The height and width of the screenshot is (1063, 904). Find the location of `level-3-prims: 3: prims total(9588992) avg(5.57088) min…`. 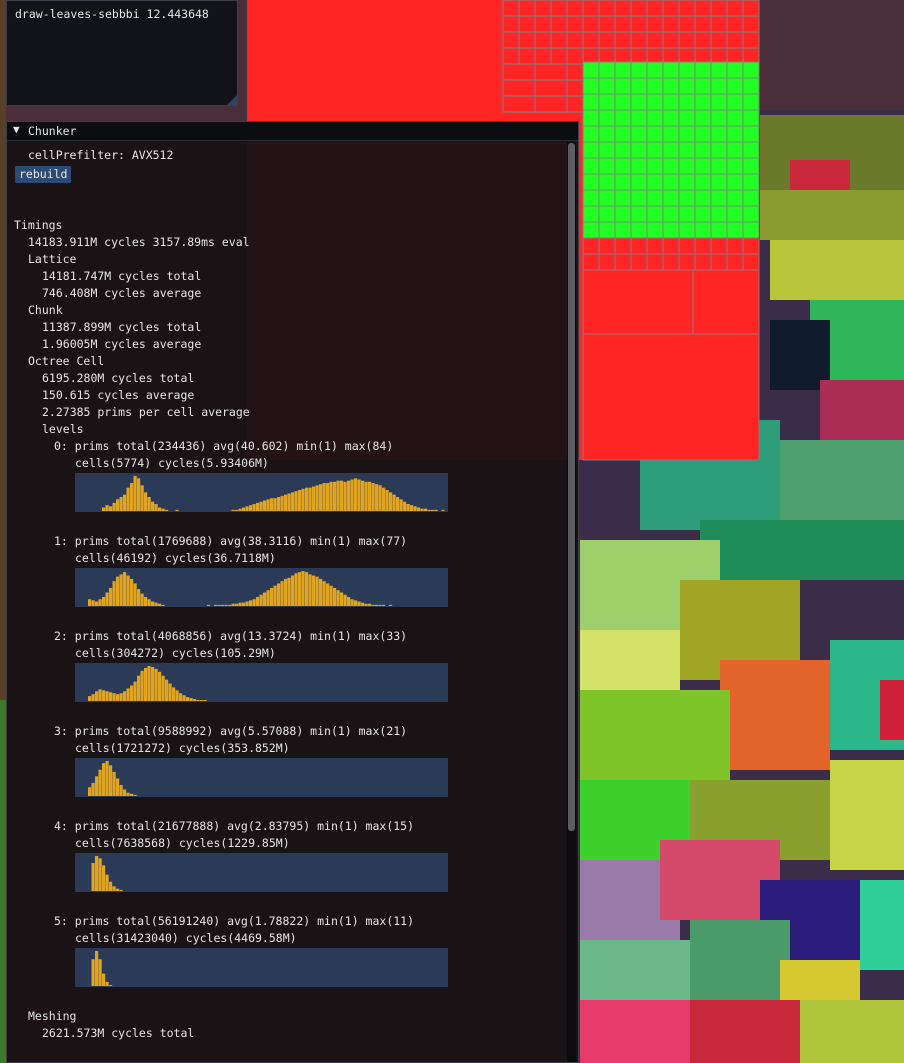

level-3-prims: 3: prims total(9588992) avg(5.57088) min… is located at coordinates (231, 731).